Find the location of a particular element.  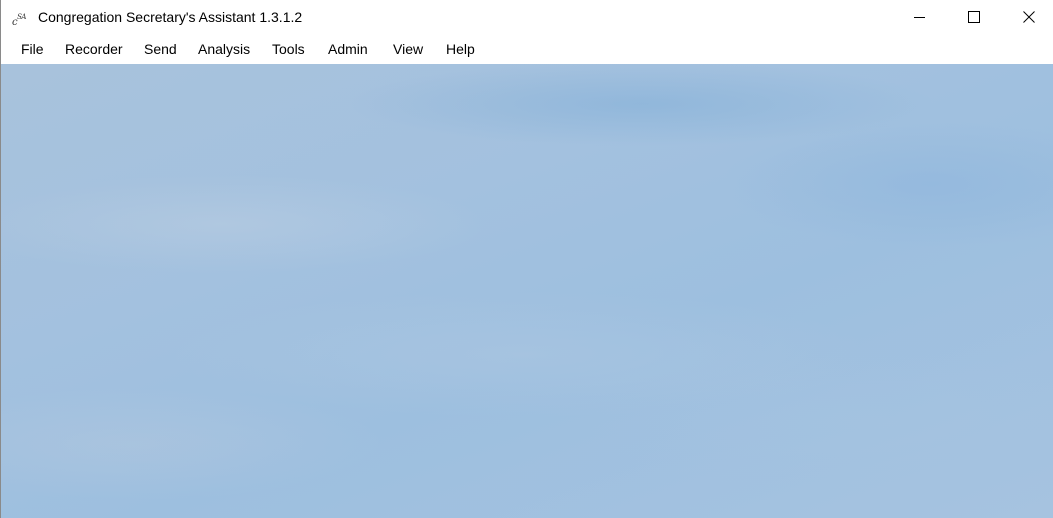

minimize-icon is located at coordinates (919, 17).